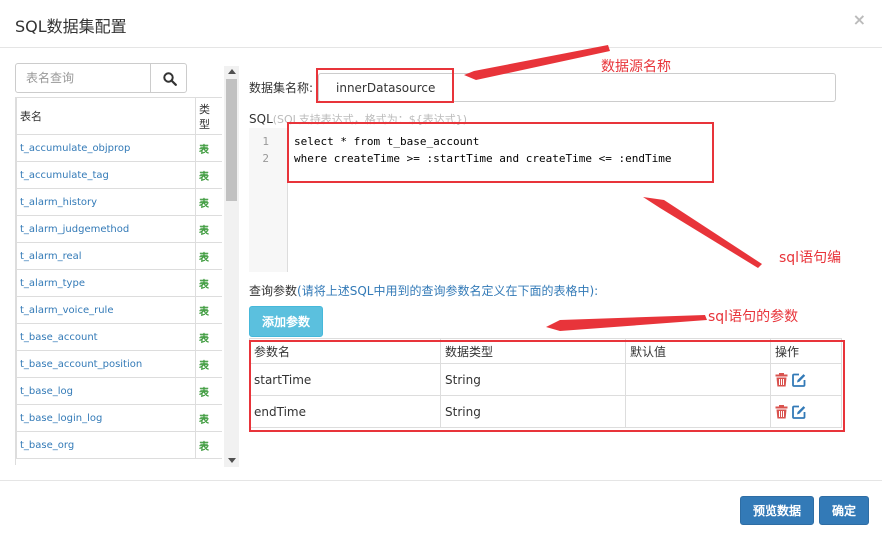 Image resolution: width=882 pixels, height=541 pixels. I want to click on annotation-arrow-params, so click(626, 323).